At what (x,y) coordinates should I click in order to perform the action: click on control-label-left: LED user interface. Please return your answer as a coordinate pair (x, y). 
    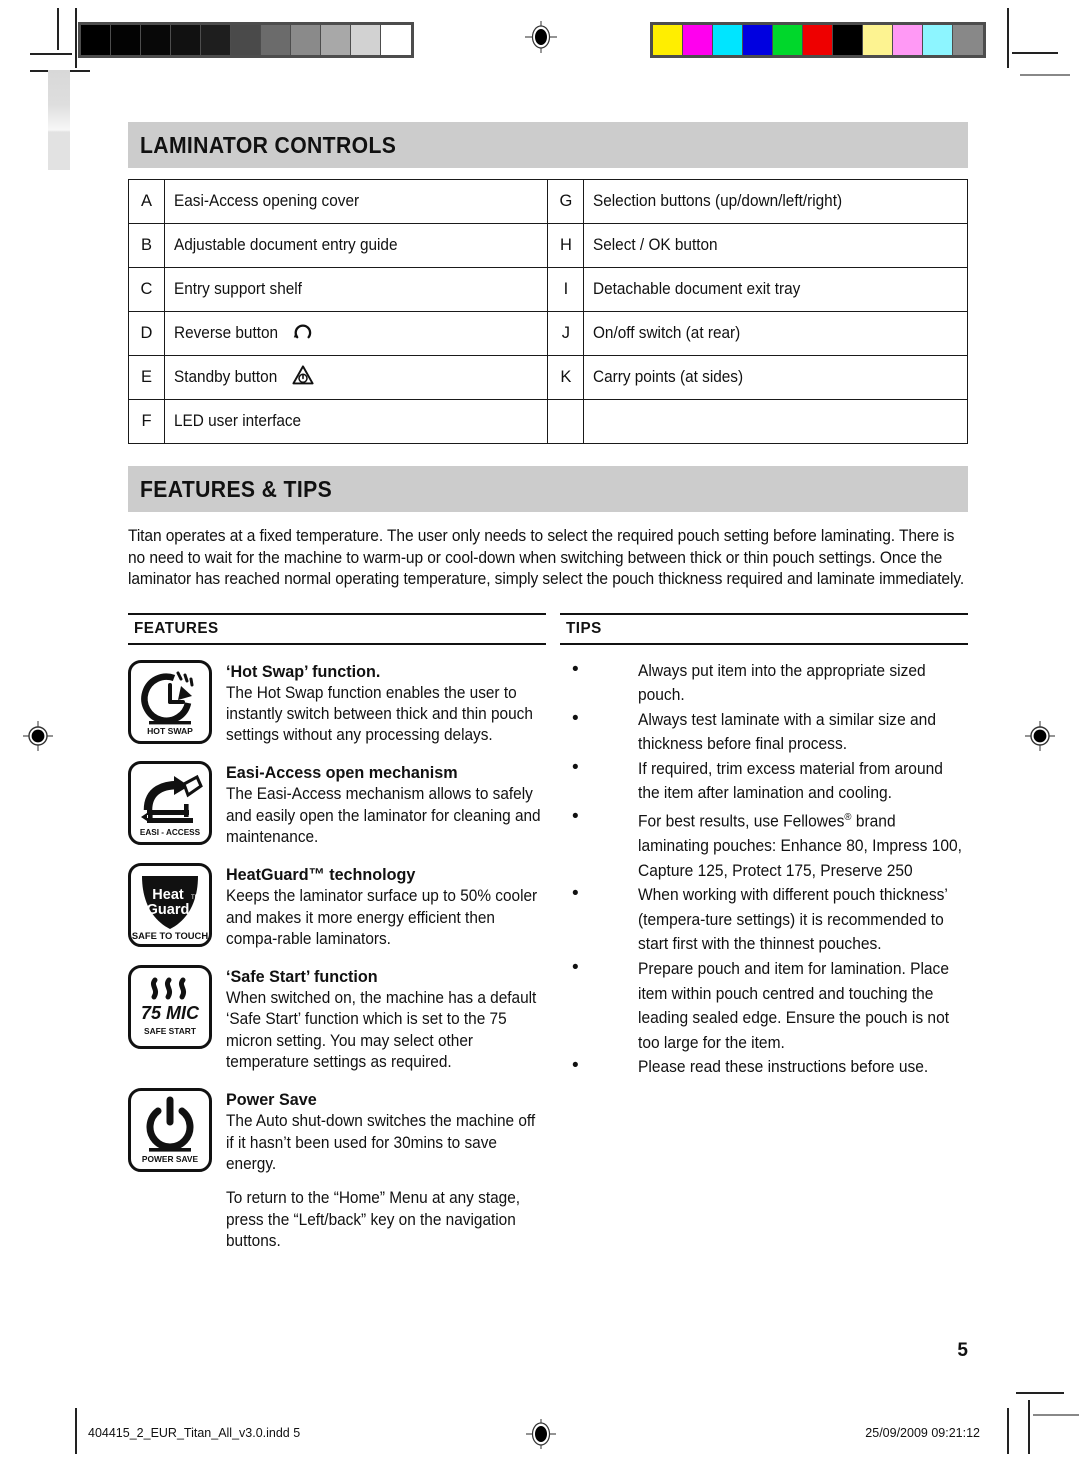
    Looking at the image, I should click on (356, 421).